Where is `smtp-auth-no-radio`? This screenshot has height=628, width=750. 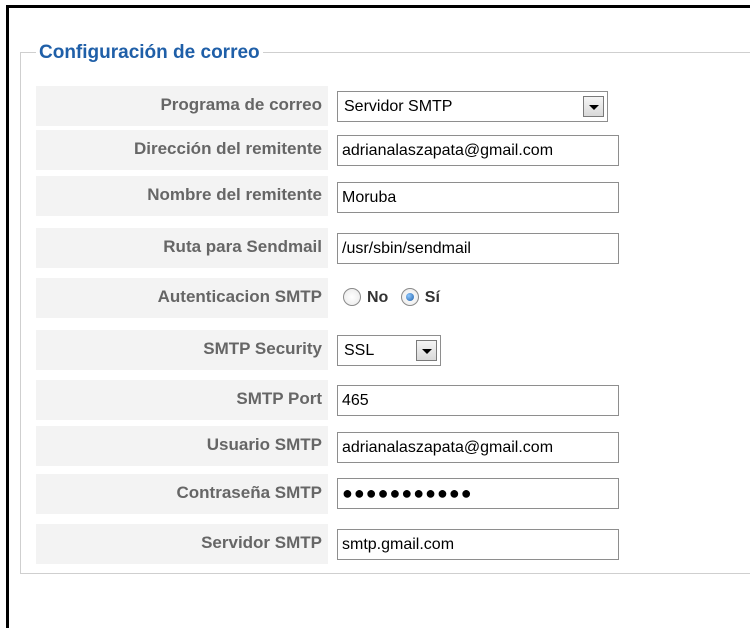 smtp-auth-no-radio is located at coordinates (352, 296).